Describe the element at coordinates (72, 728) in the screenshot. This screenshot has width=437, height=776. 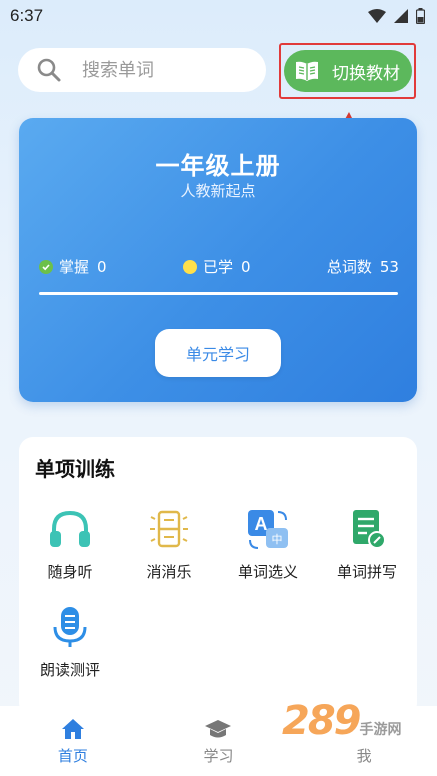
I see `home-icon` at that location.